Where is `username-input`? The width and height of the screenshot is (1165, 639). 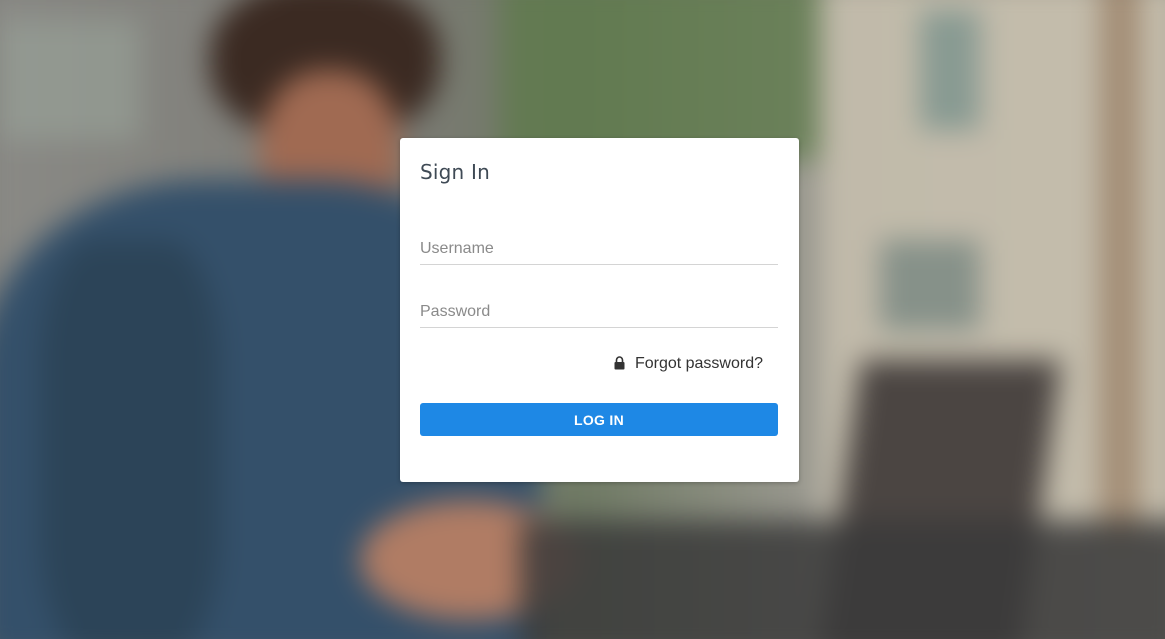
username-input is located at coordinates (599, 249).